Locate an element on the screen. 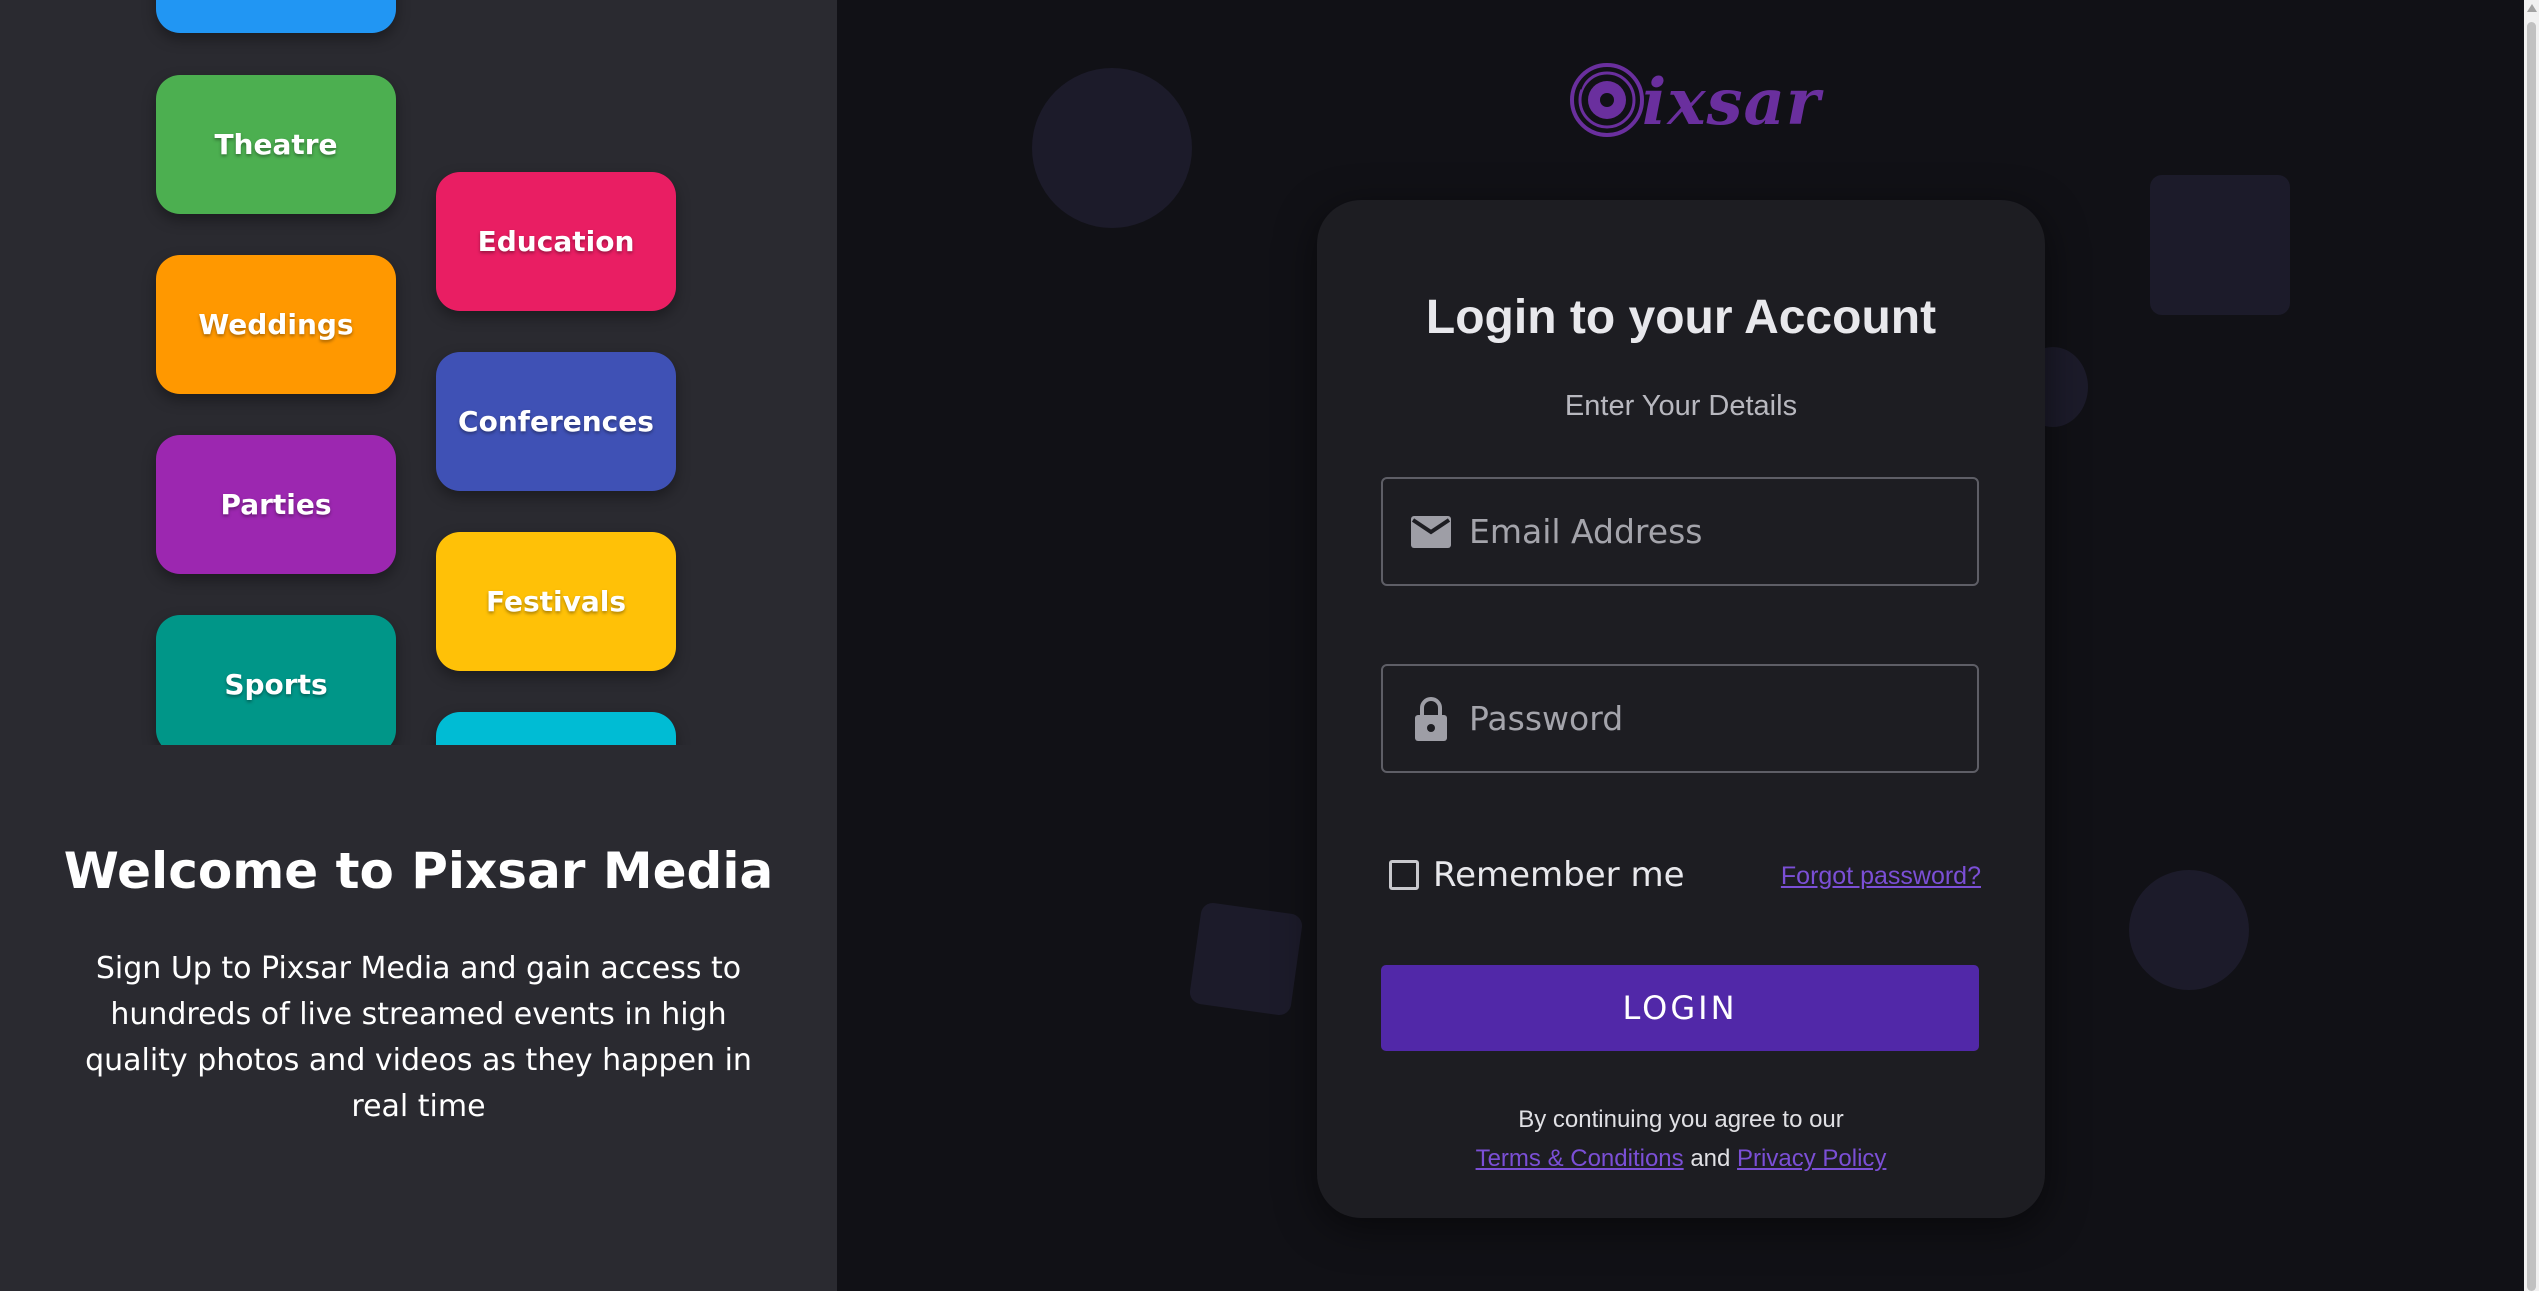 The image size is (2539, 1291). category-tile-conferences: Conferences is located at coordinates (556, 421).